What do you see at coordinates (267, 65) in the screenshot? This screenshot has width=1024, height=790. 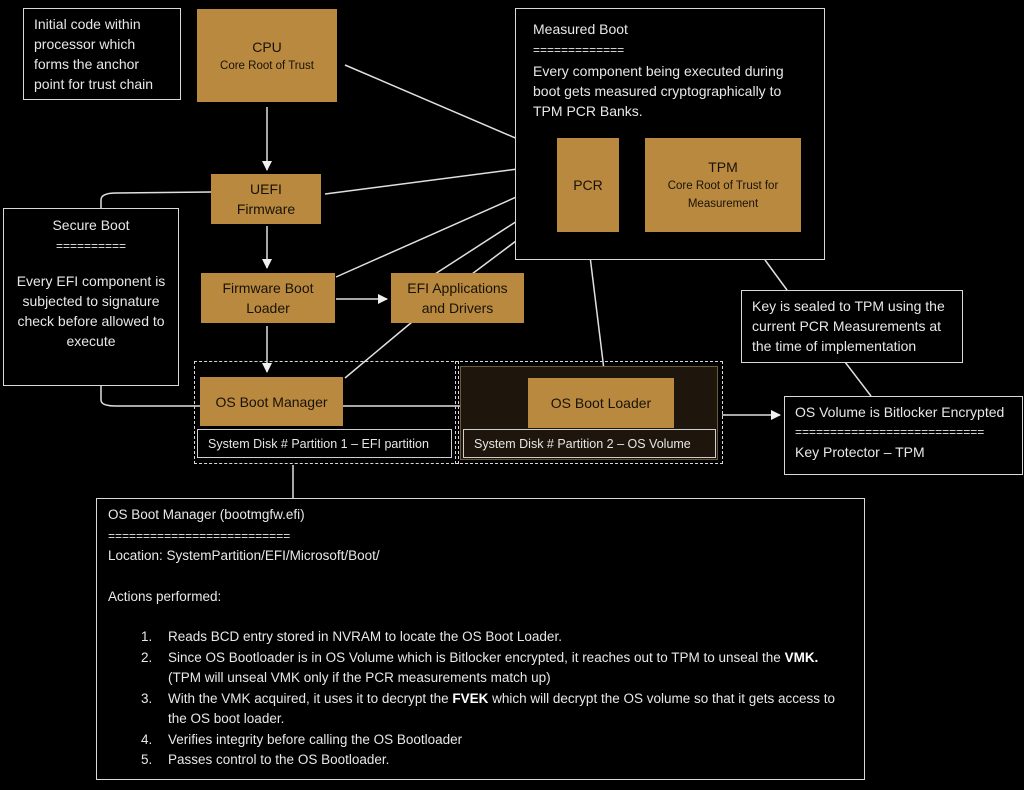 I see `cpu-subtitle: Core Root of Trust` at bounding box center [267, 65].